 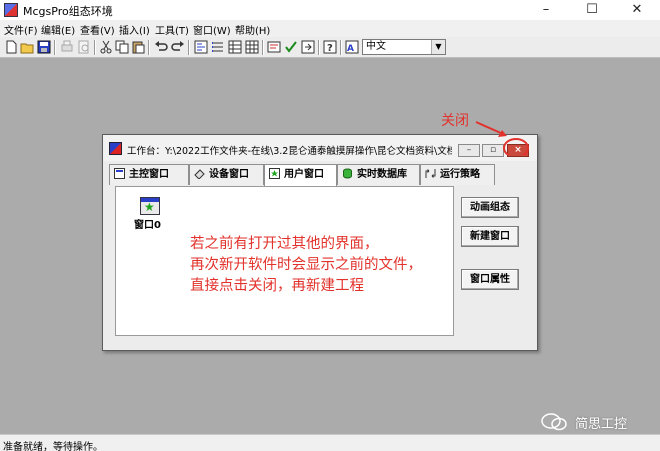 I want to click on watermark: 简思工控, so click(x=596, y=422).